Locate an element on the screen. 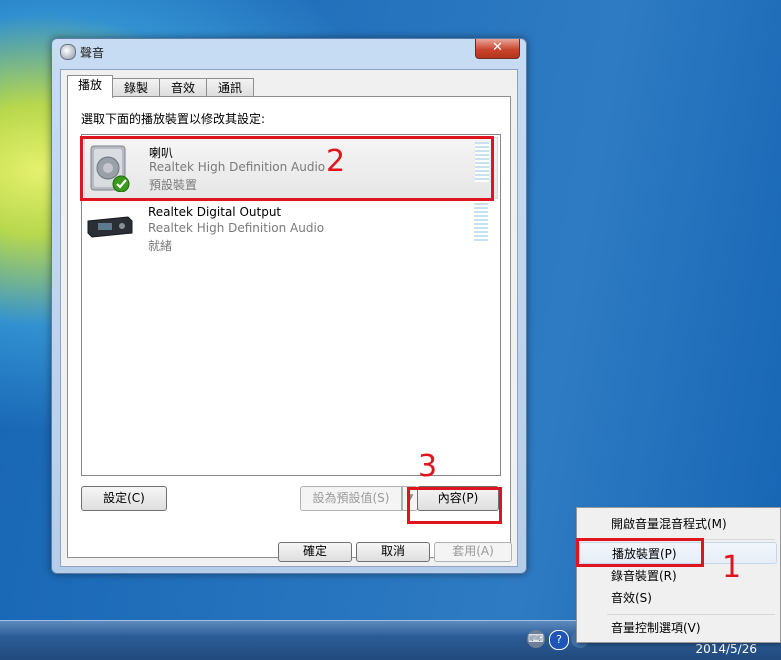  speaker-app-icon is located at coordinates (68, 52).